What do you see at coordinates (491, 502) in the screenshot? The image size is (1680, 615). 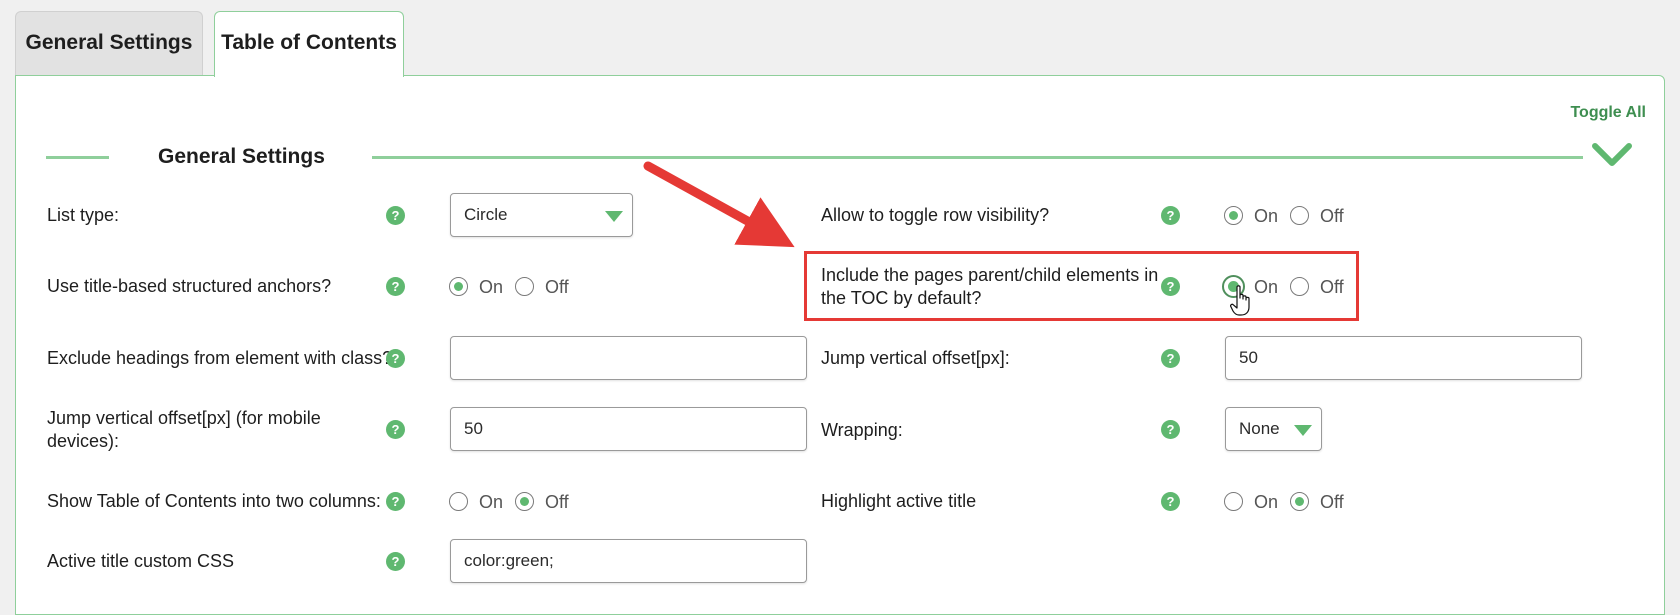 I see `two-columns-on-label: On` at bounding box center [491, 502].